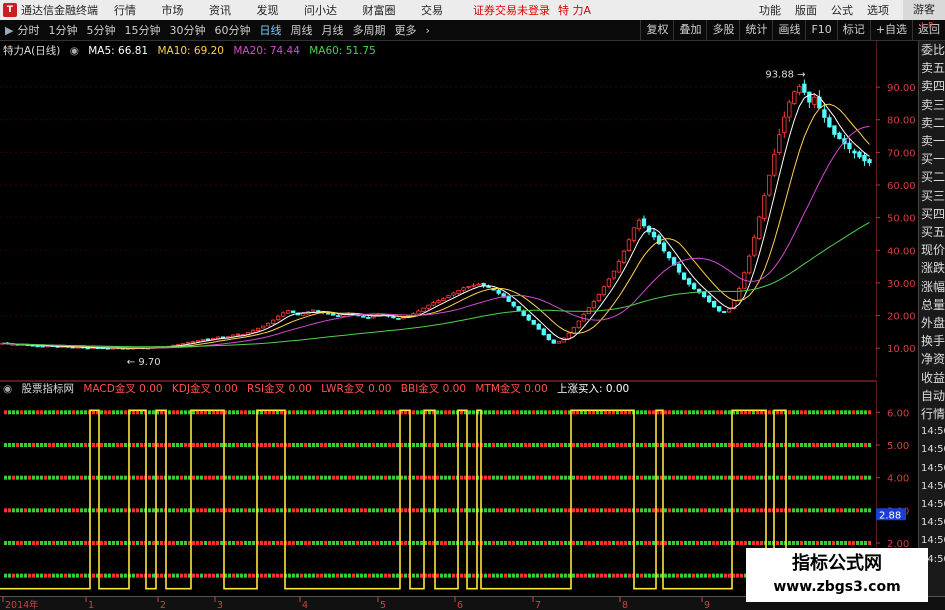  I want to click on play-icon: ▶, so click(9, 30).